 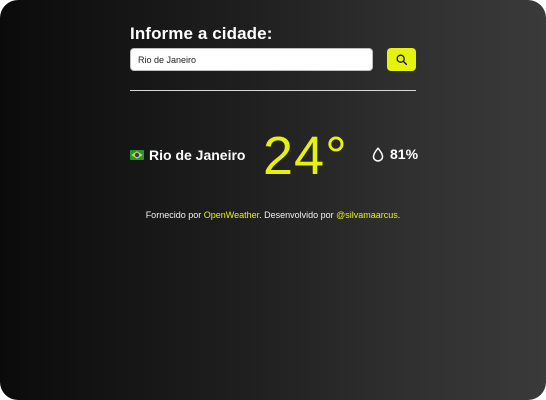 I want to click on city-name: Rio de Janeiro, so click(x=197, y=155).